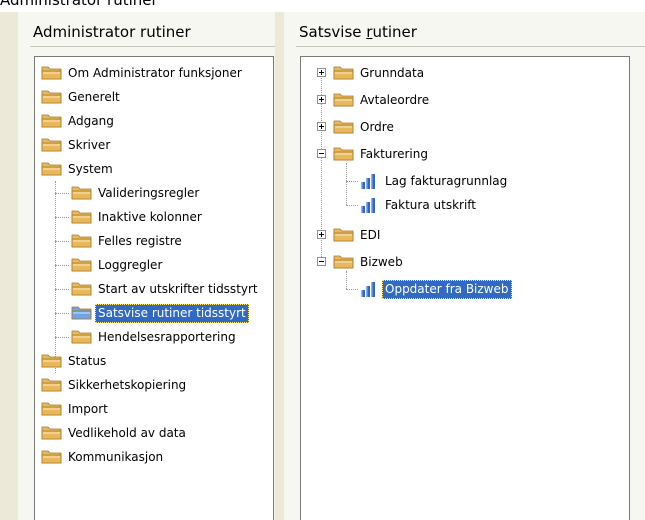 The height and width of the screenshot is (520, 645). Describe the element at coordinates (155, 72) in the screenshot. I see `tree-item-label: Om Administrator funksjoner` at that location.